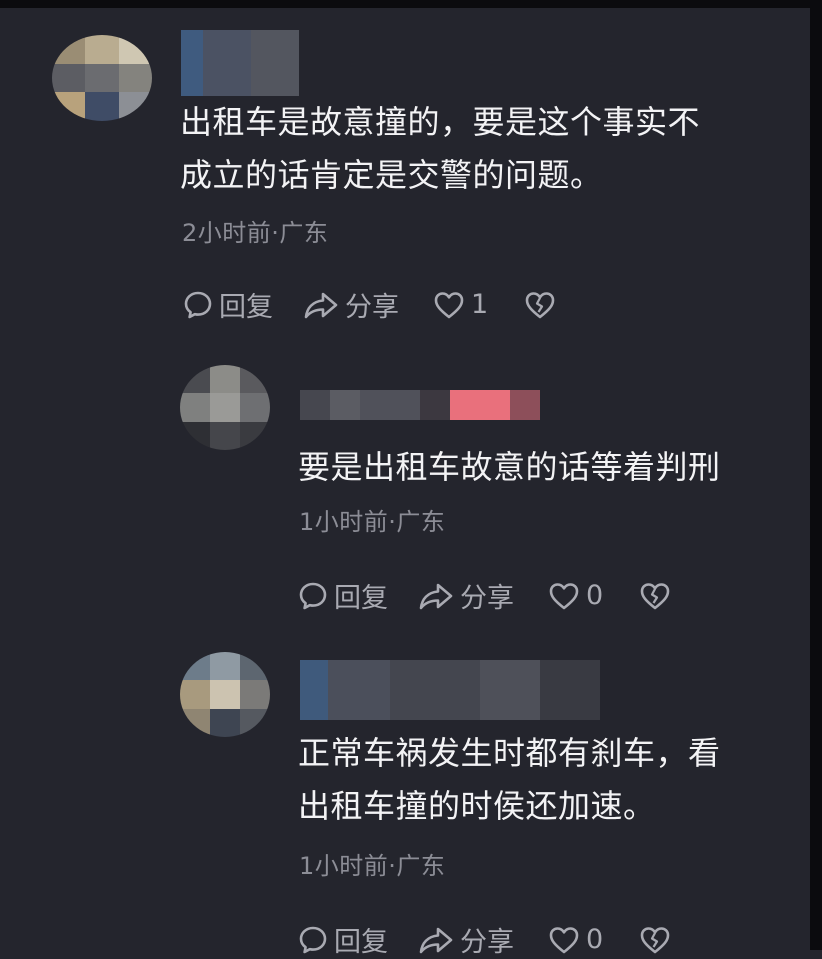  What do you see at coordinates (480, 304) in the screenshot?
I see `like-count: 1` at bounding box center [480, 304].